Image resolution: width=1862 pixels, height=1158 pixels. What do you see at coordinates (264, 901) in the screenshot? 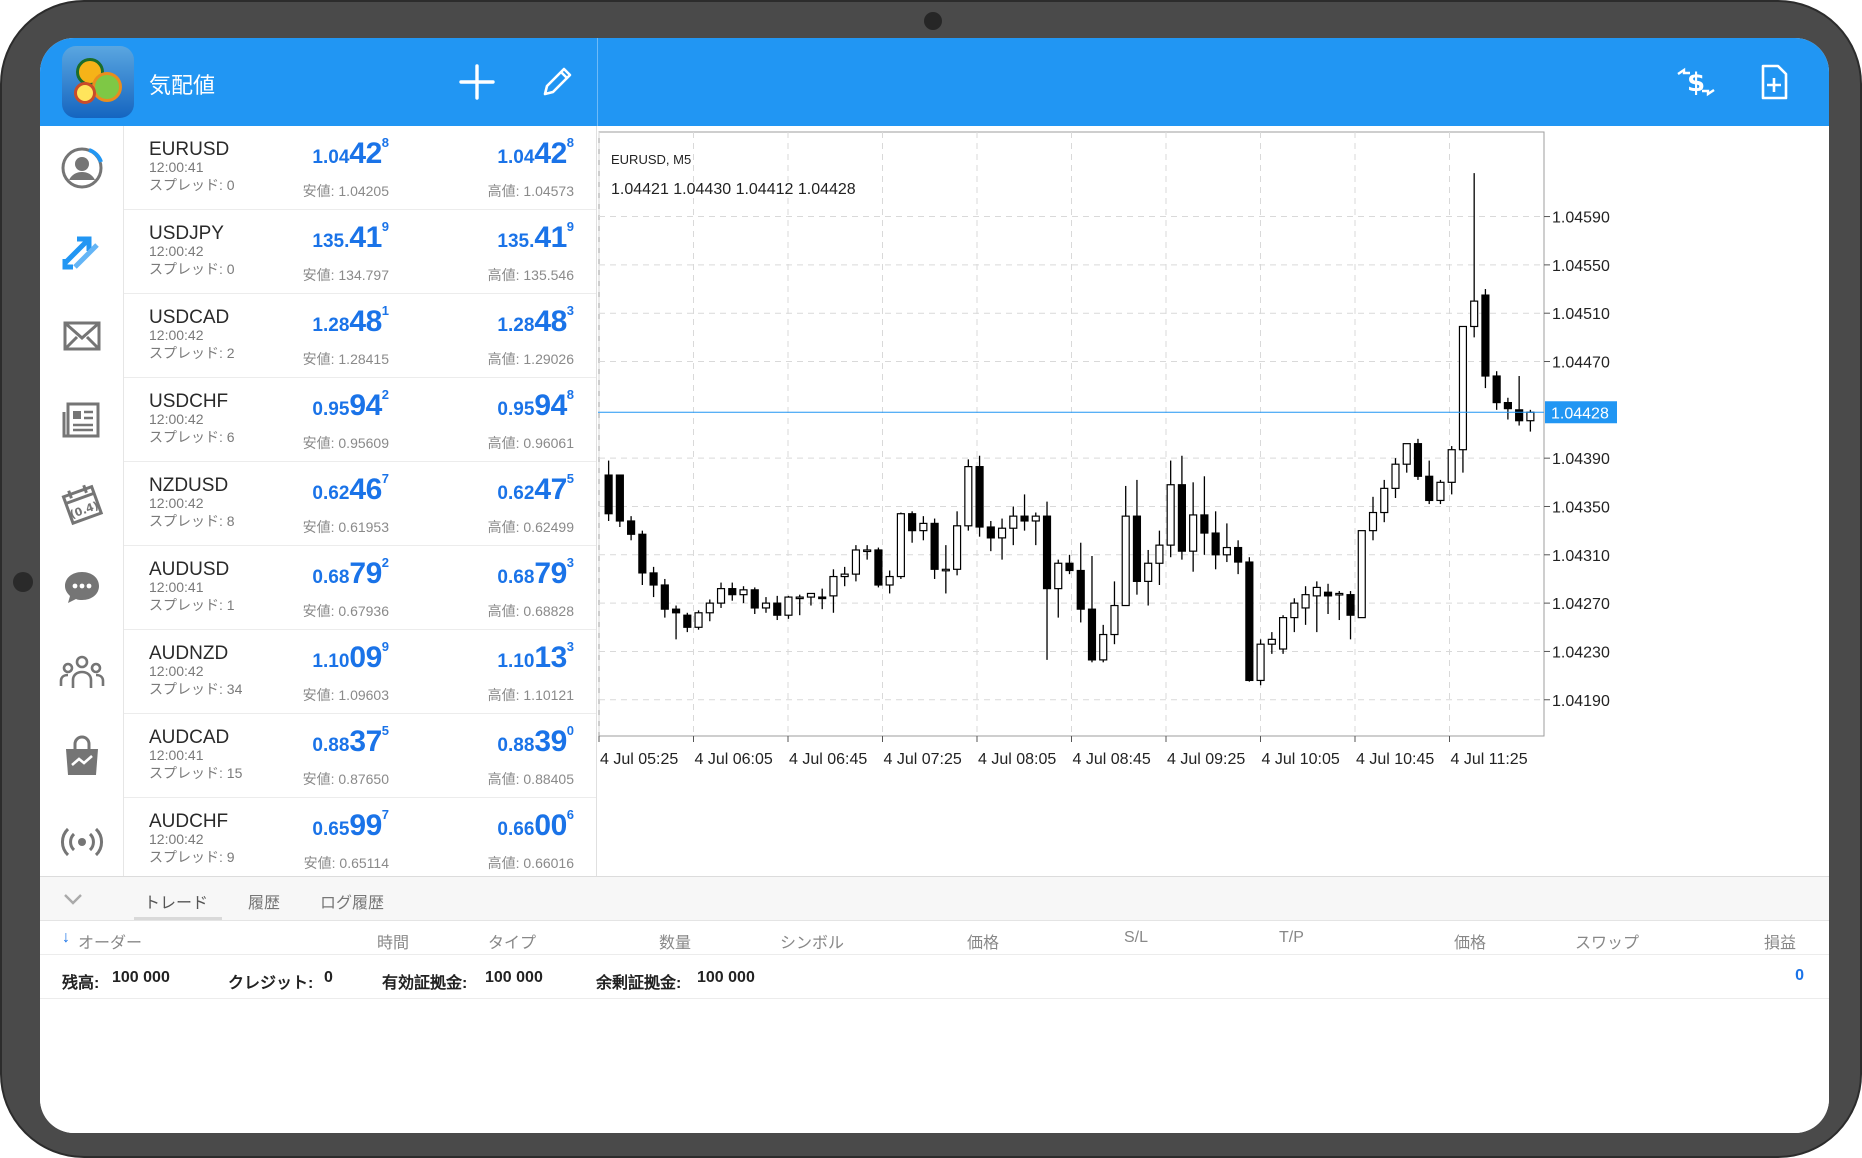
I see `tab-history: 履歴` at bounding box center [264, 901].